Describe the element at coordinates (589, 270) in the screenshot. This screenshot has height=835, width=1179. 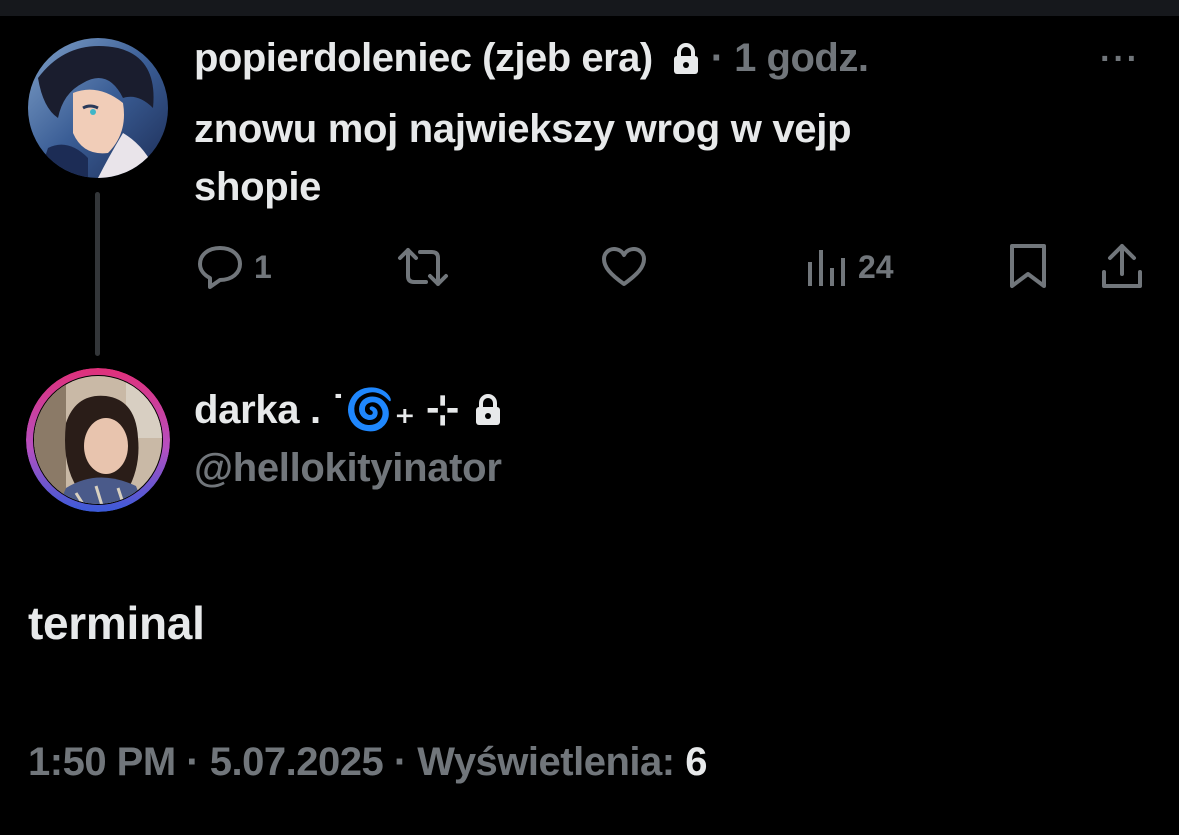
I see `reply-action-bar: 1 24` at that location.